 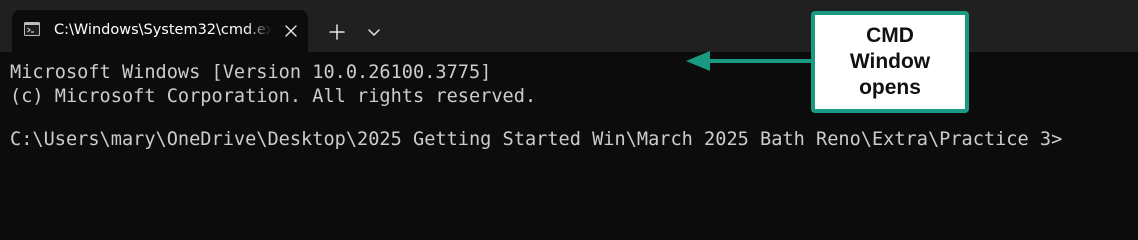 I want to click on tab-title: C:\Windows\System32\cmd.exe, so click(x=163, y=30).